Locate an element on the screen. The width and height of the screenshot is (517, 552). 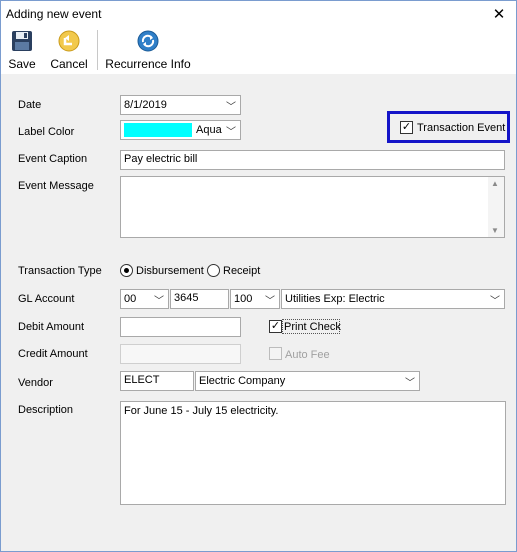
gl-dept-select: 100 ﹀ is located at coordinates (255, 299).